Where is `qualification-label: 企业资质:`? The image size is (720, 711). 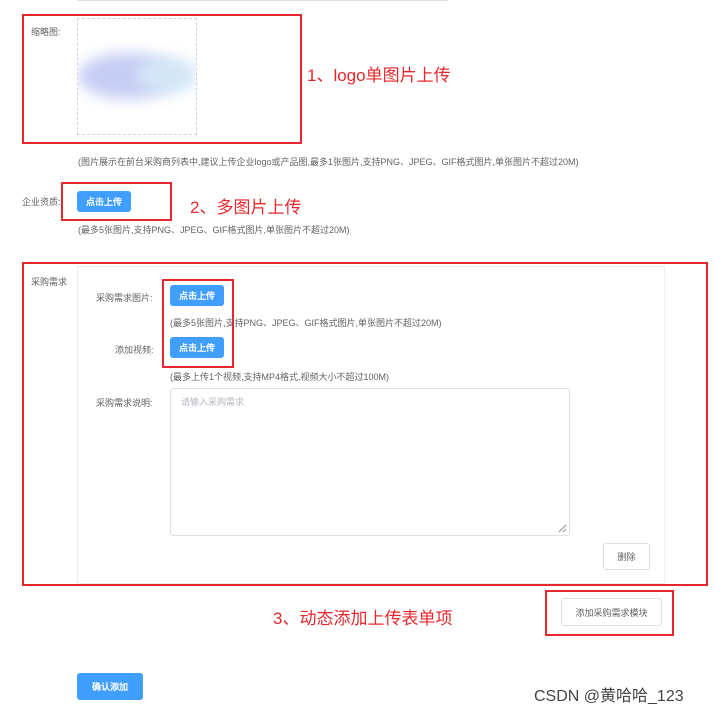 qualification-label: 企业资质: is located at coordinates (41, 202).